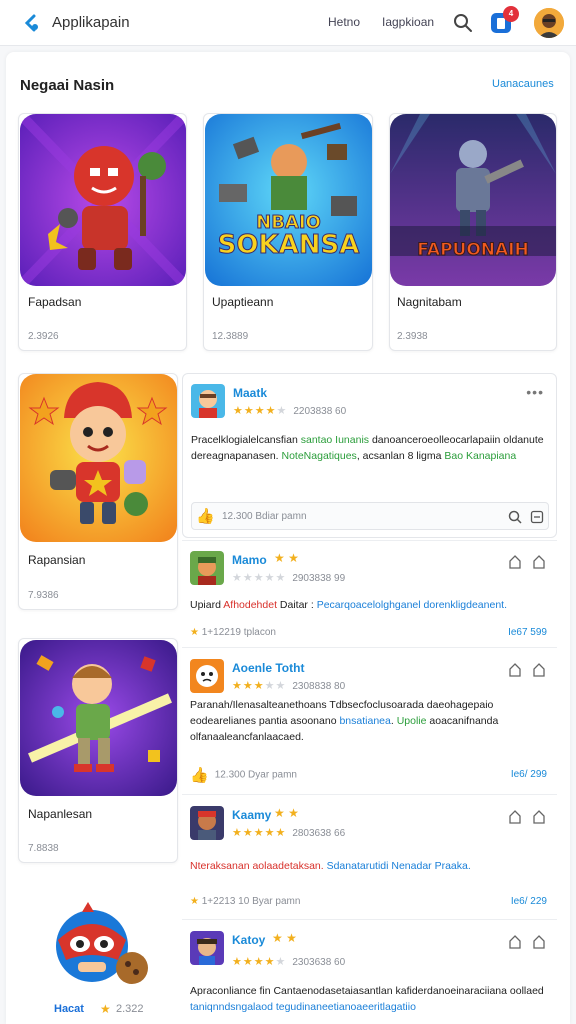 The image size is (576, 1024). What do you see at coordinates (255, 775) in the screenshot?
I see `review-3-foot-text: 12.300 Dyar pamn` at bounding box center [255, 775].